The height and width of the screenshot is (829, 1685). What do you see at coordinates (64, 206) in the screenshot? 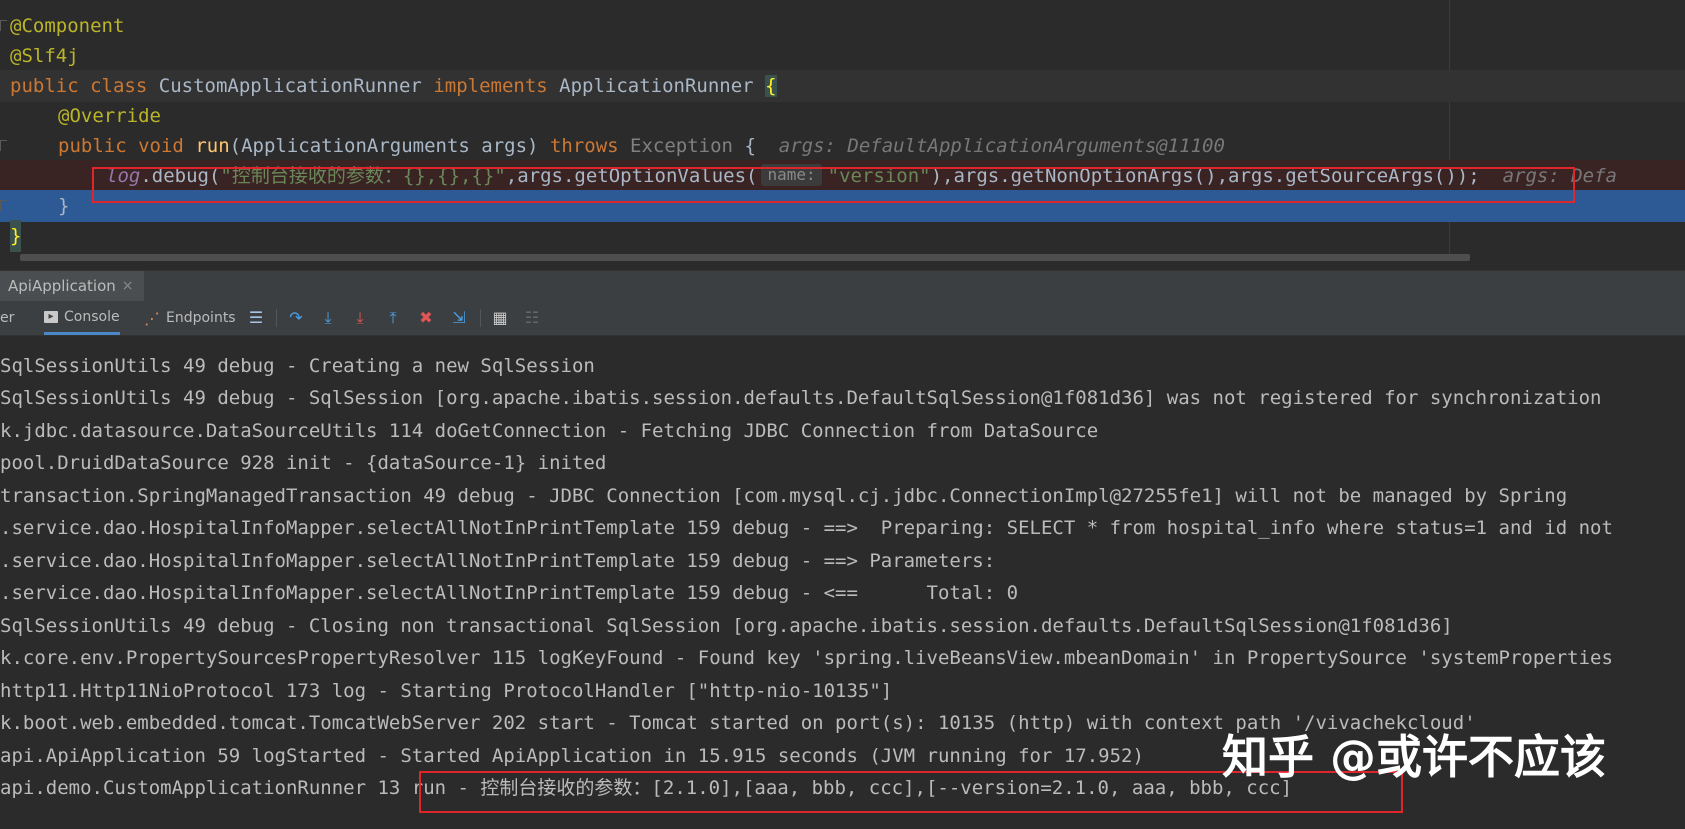
I see `brace-close-method: }` at bounding box center [64, 206].